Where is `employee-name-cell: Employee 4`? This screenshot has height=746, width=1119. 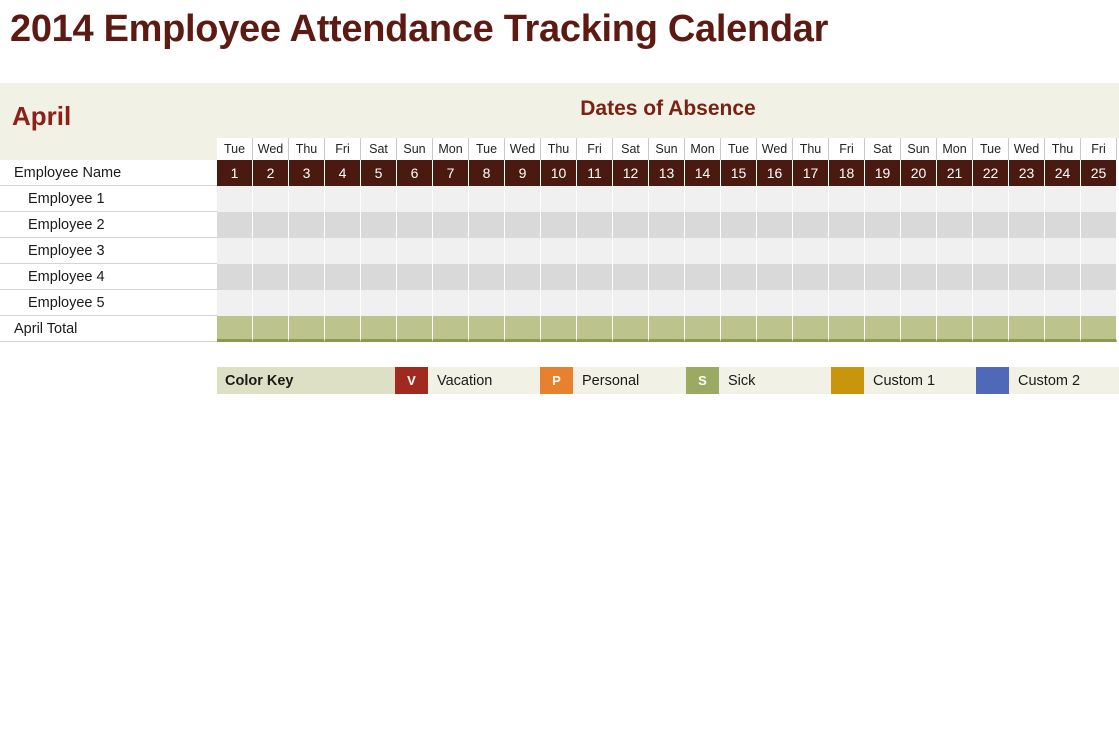 employee-name-cell: Employee 4 is located at coordinates (108, 277).